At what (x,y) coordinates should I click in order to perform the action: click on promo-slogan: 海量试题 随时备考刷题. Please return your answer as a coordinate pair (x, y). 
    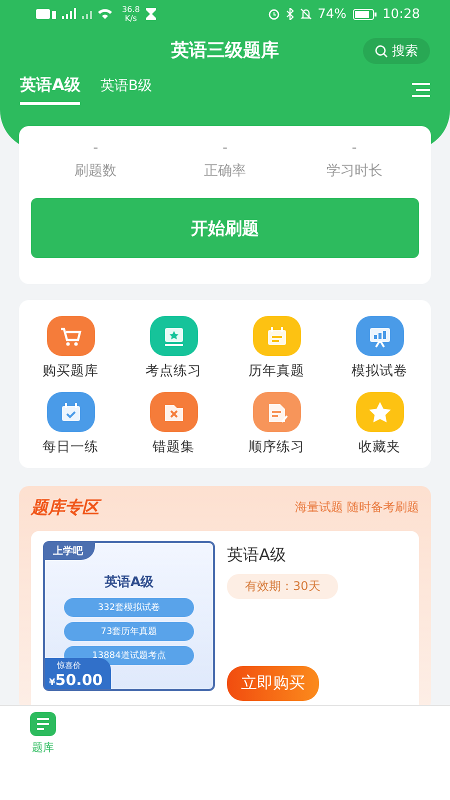
    Looking at the image, I should click on (357, 507).